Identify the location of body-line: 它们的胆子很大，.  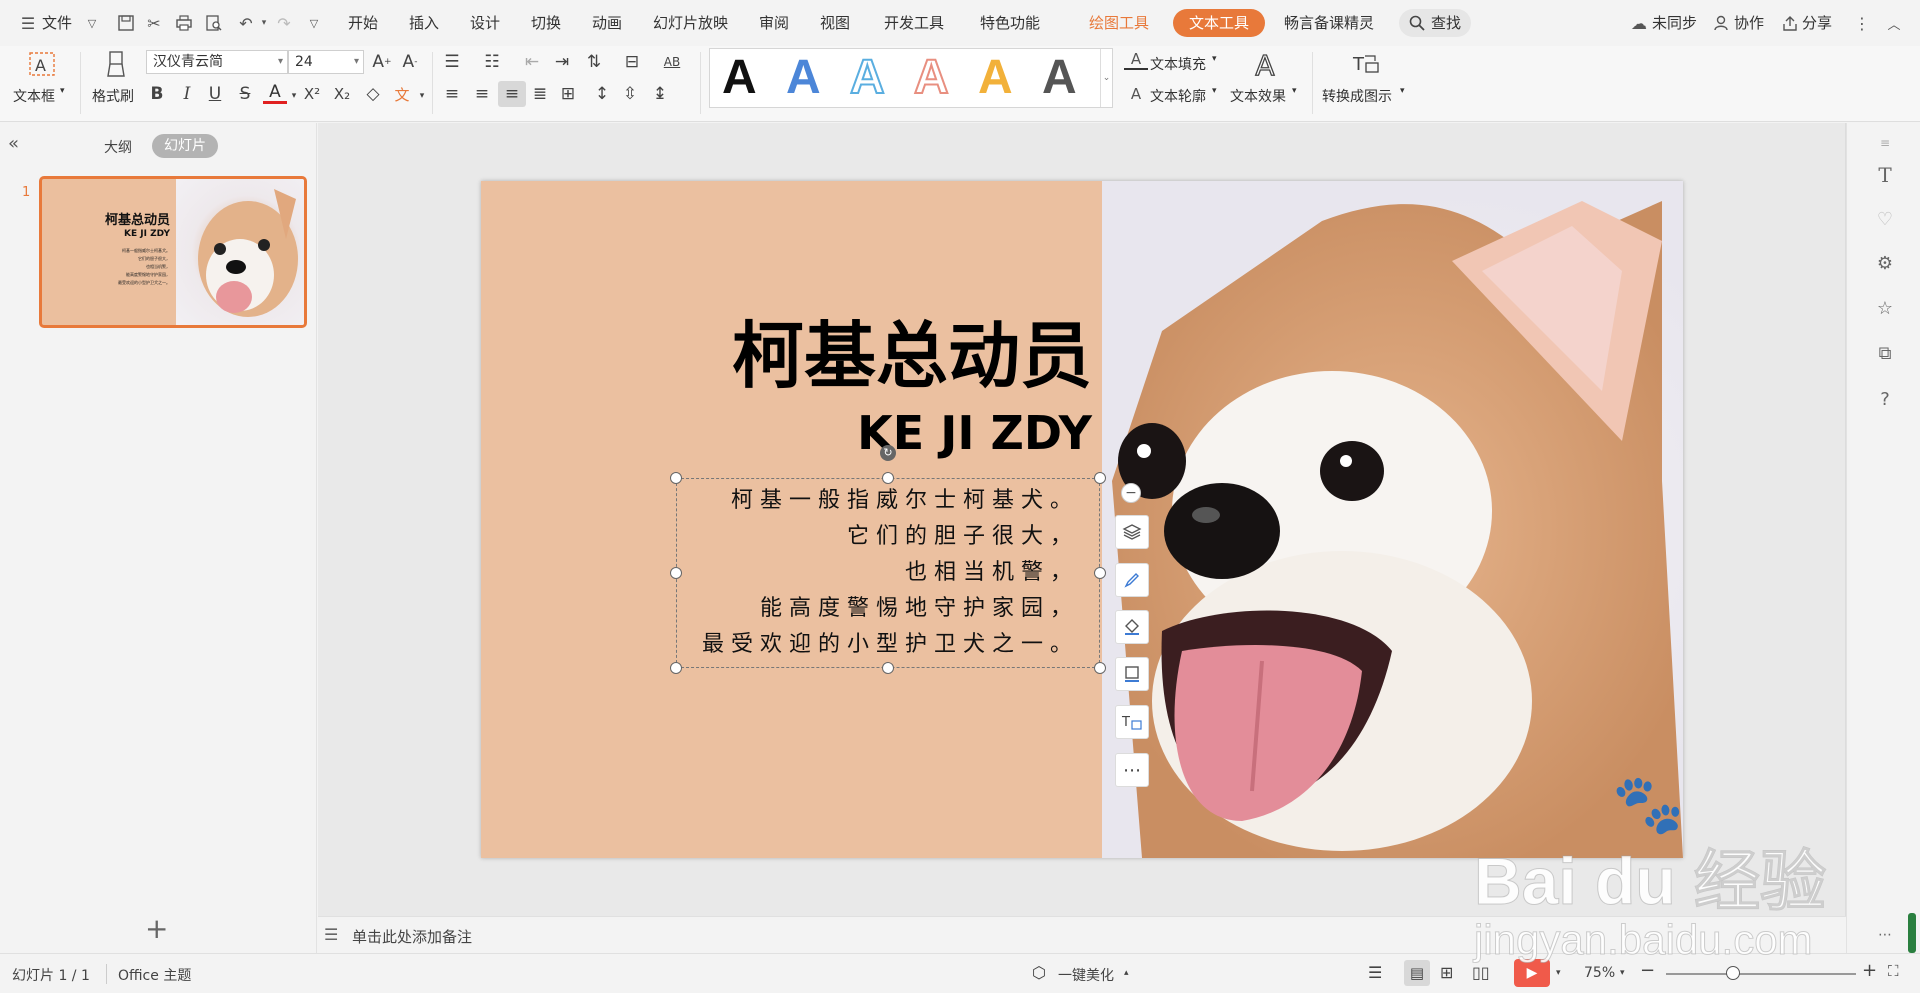
(890, 537).